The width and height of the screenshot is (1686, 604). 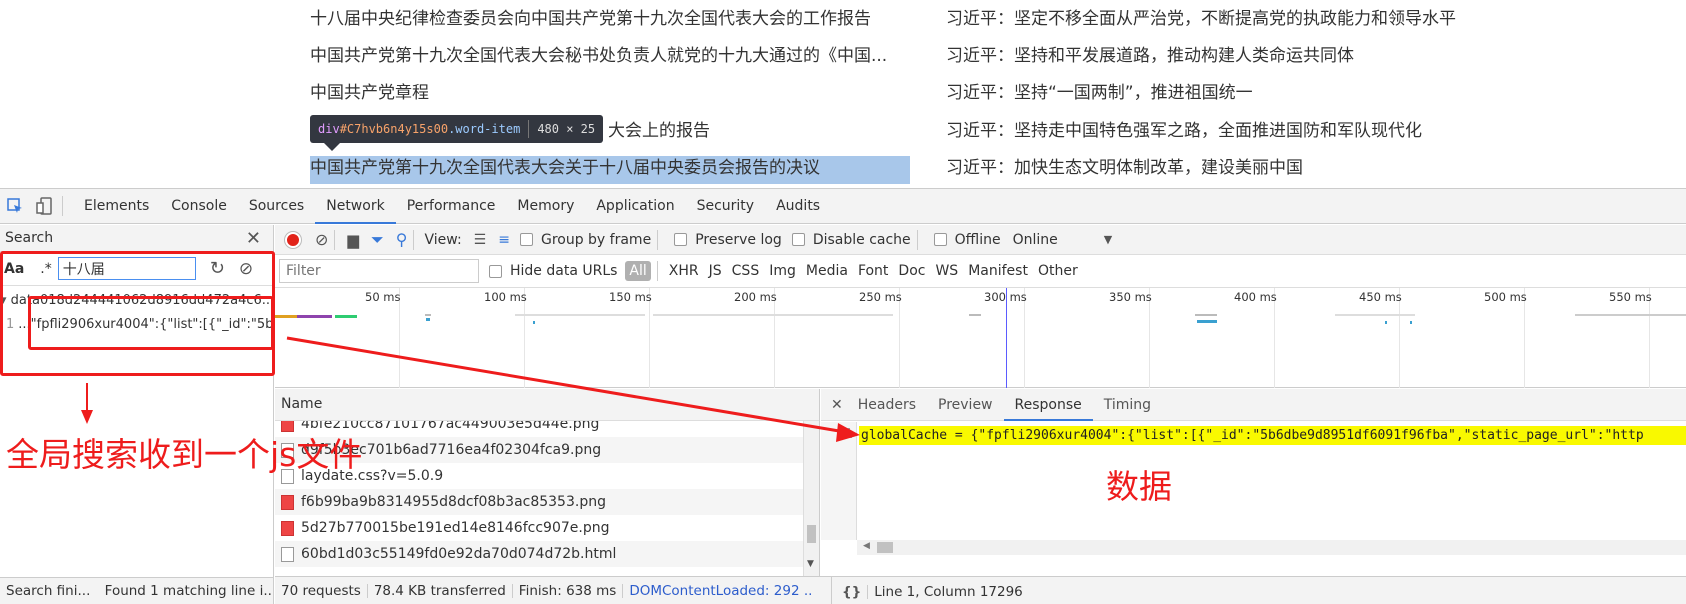 What do you see at coordinates (1139, 486) in the screenshot?
I see `annotation-right-label: 数据` at bounding box center [1139, 486].